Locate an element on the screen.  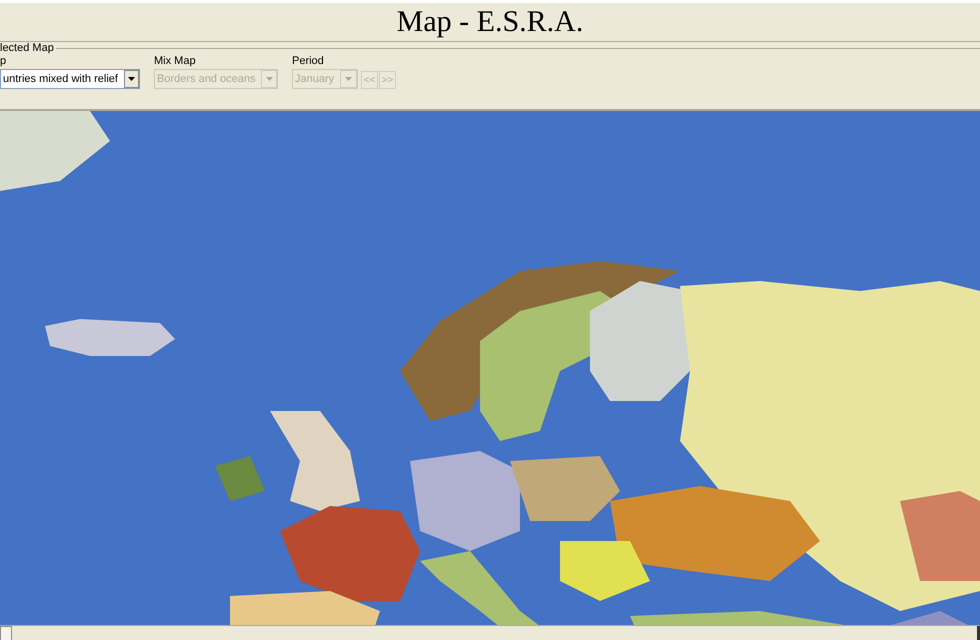
group-legend: lected Map is located at coordinates (28, 48).